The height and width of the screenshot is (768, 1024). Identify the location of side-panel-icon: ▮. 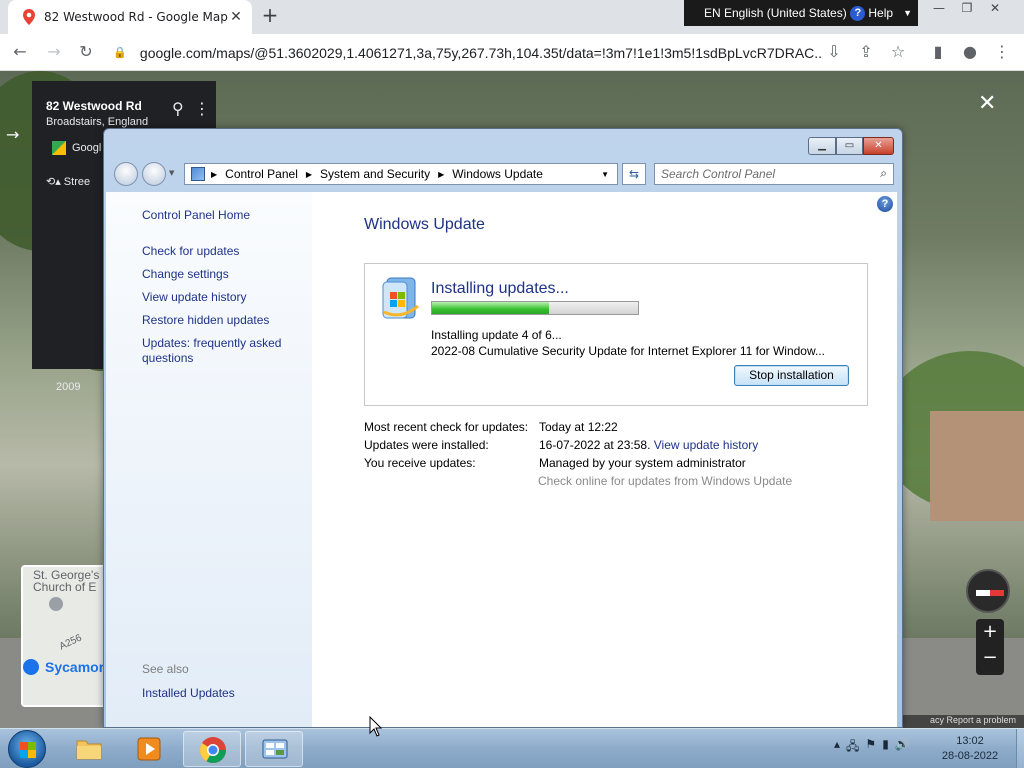
(938, 52).